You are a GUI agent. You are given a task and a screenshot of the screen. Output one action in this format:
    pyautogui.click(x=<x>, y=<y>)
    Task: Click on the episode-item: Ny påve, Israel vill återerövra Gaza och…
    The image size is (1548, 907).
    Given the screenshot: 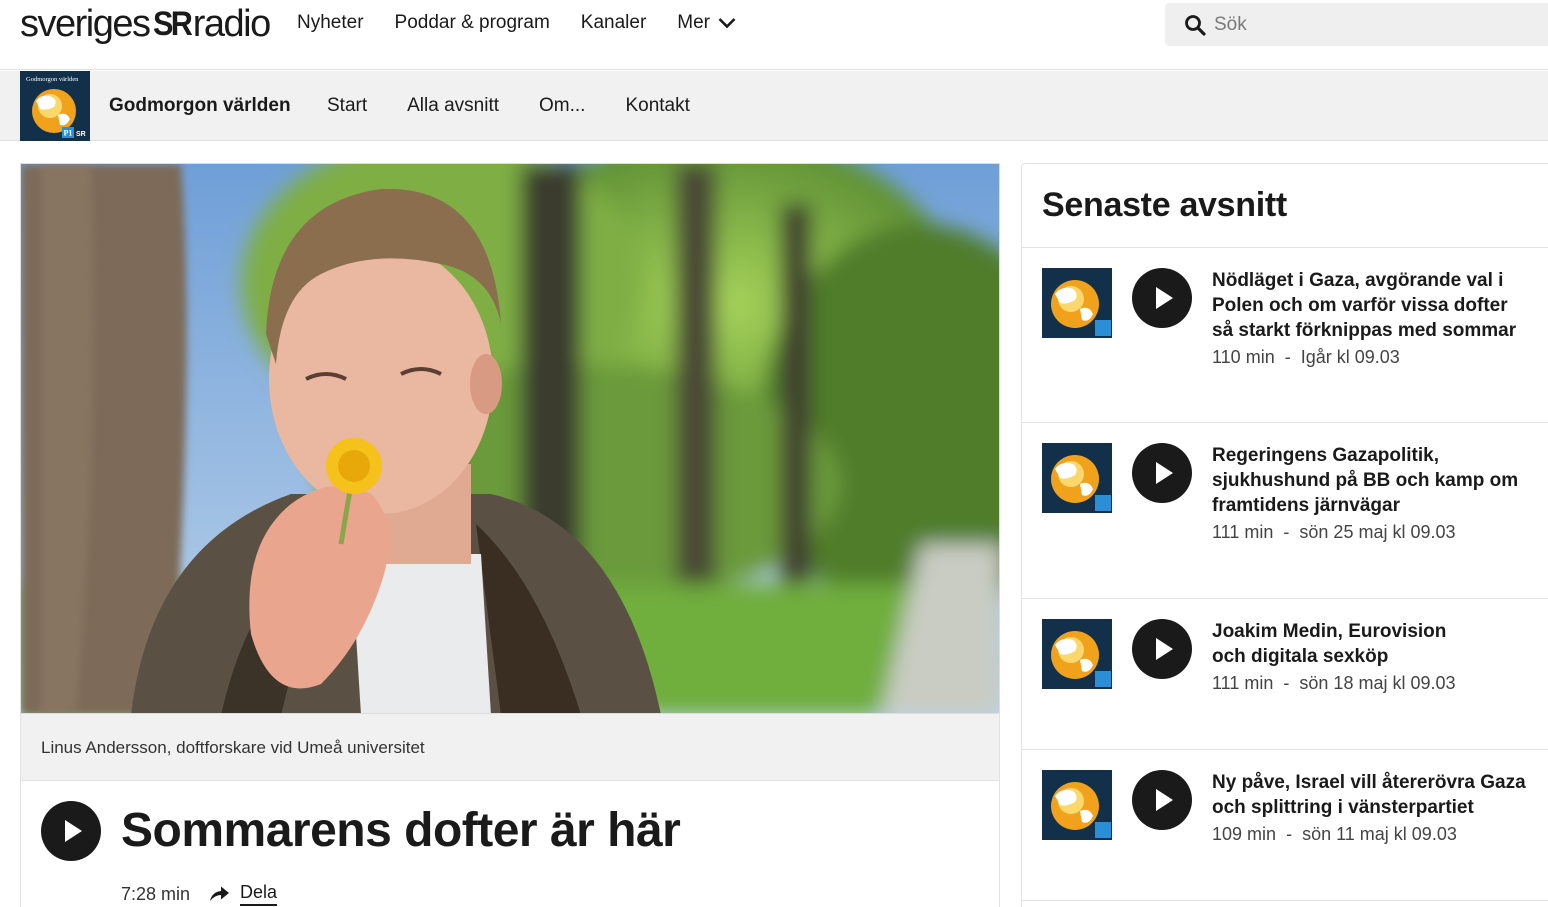 What is the action you would take?
    pyautogui.click(x=1285, y=825)
    